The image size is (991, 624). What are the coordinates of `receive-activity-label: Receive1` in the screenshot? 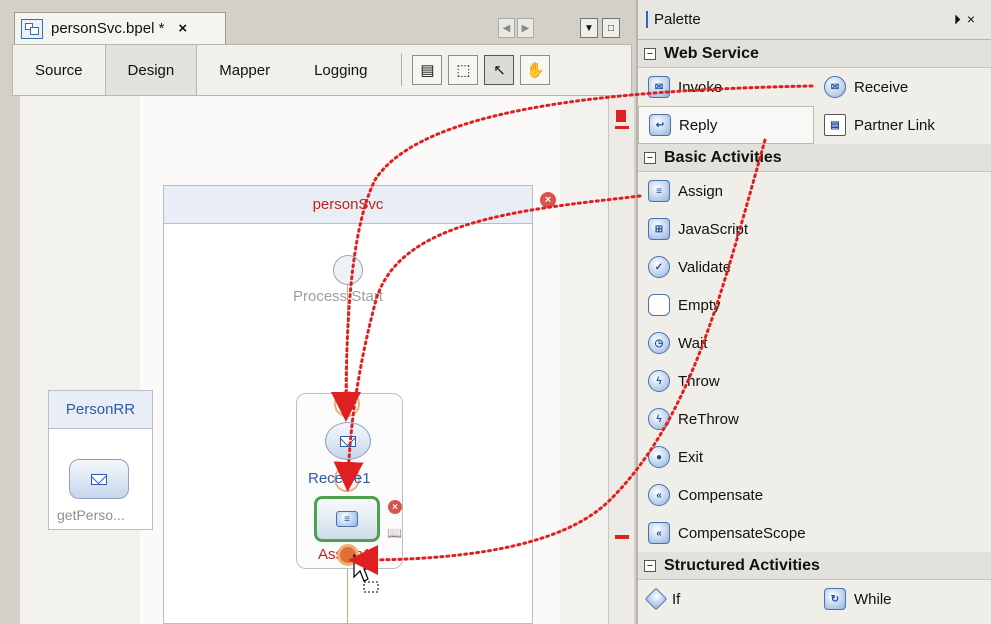 It's located at (339, 478).